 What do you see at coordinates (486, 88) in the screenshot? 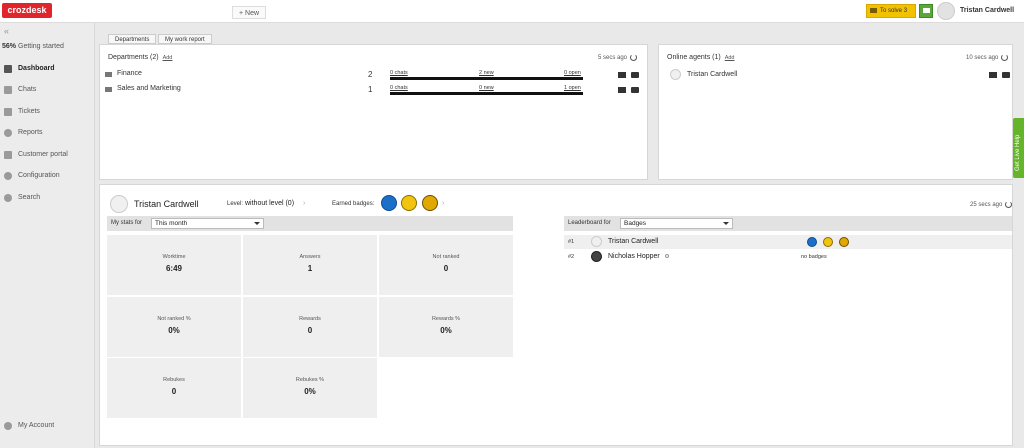
I see `department-new-link: 0 new` at bounding box center [486, 88].